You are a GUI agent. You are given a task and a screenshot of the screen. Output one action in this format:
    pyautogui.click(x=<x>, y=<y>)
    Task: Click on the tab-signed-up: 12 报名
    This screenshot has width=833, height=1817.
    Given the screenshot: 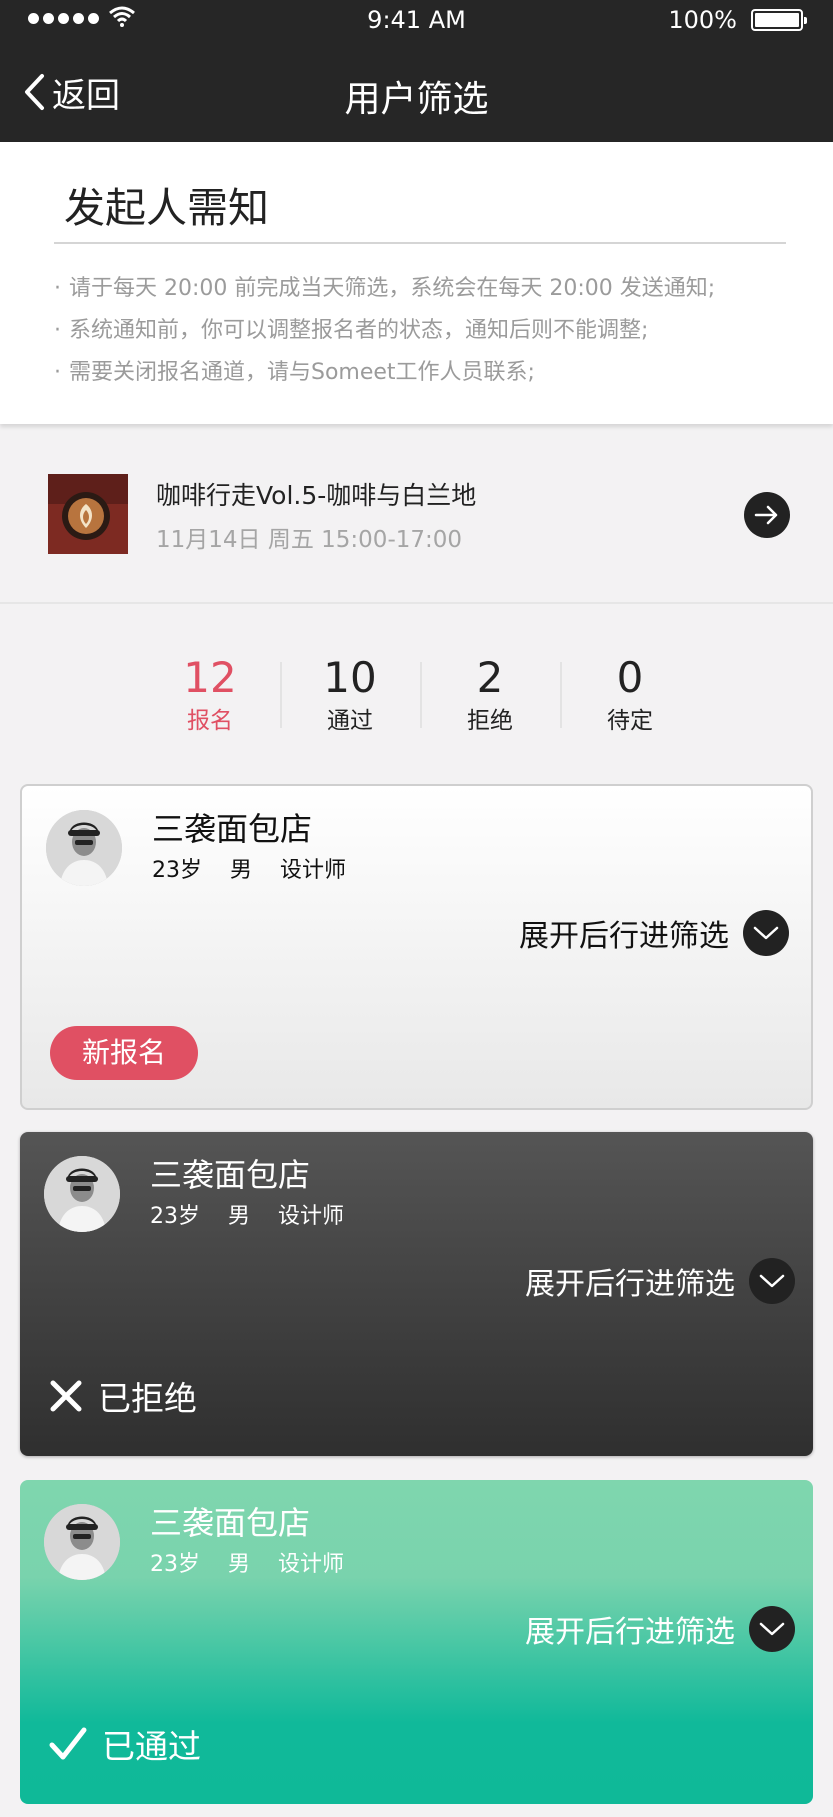 What is the action you would take?
    pyautogui.click(x=210, y=695)
    